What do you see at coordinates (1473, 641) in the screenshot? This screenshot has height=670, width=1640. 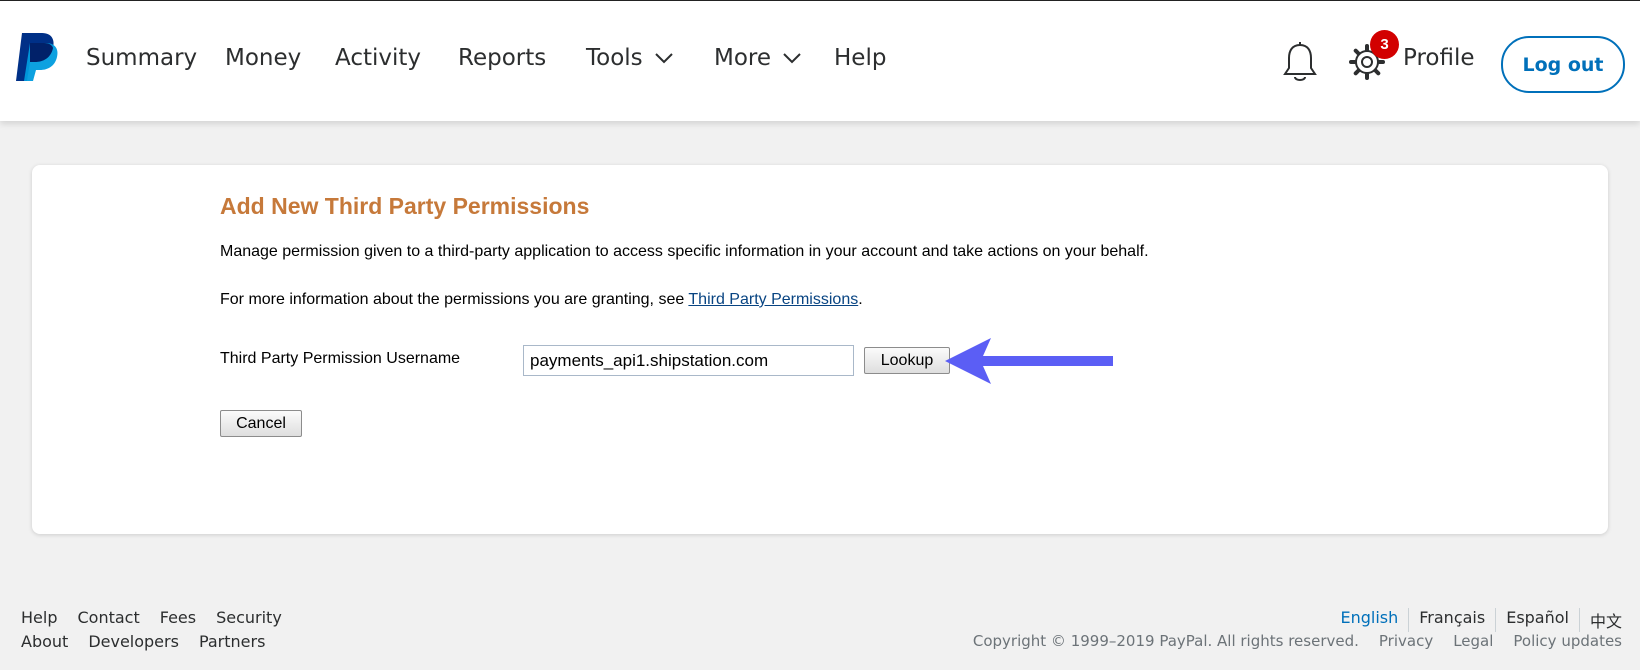 I see `footer-link-legal: Legal` at bounding box center [1473, 641].